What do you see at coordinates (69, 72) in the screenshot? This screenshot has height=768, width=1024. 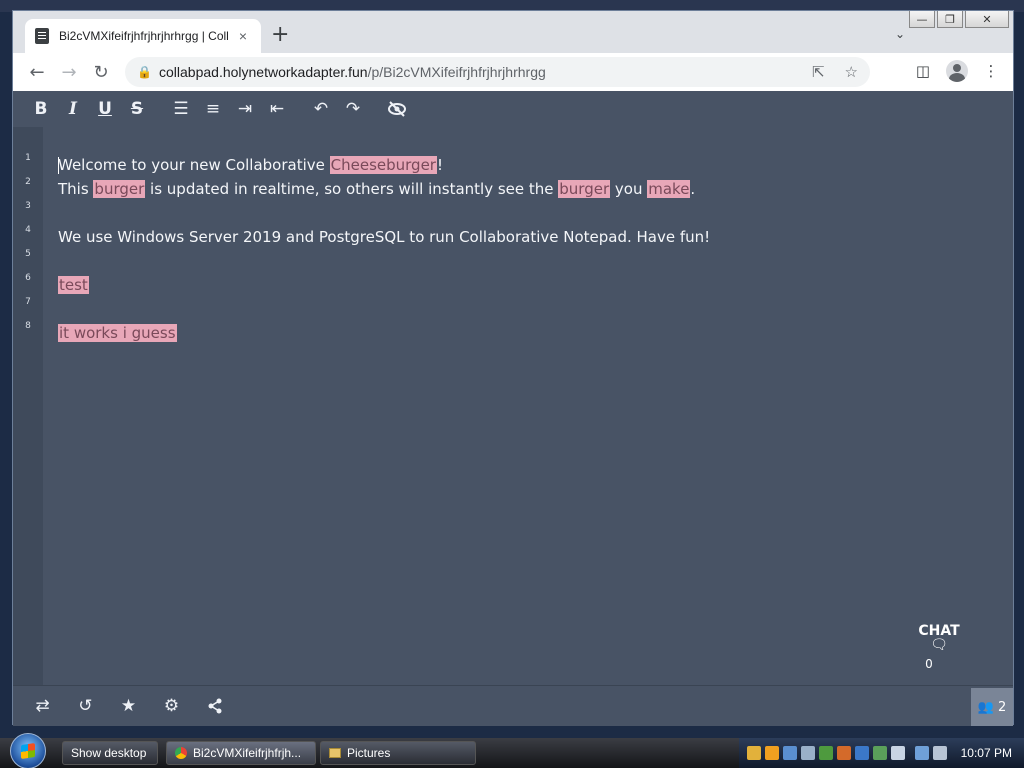 I see `forward-button: →` at bounding box center [69, 72].